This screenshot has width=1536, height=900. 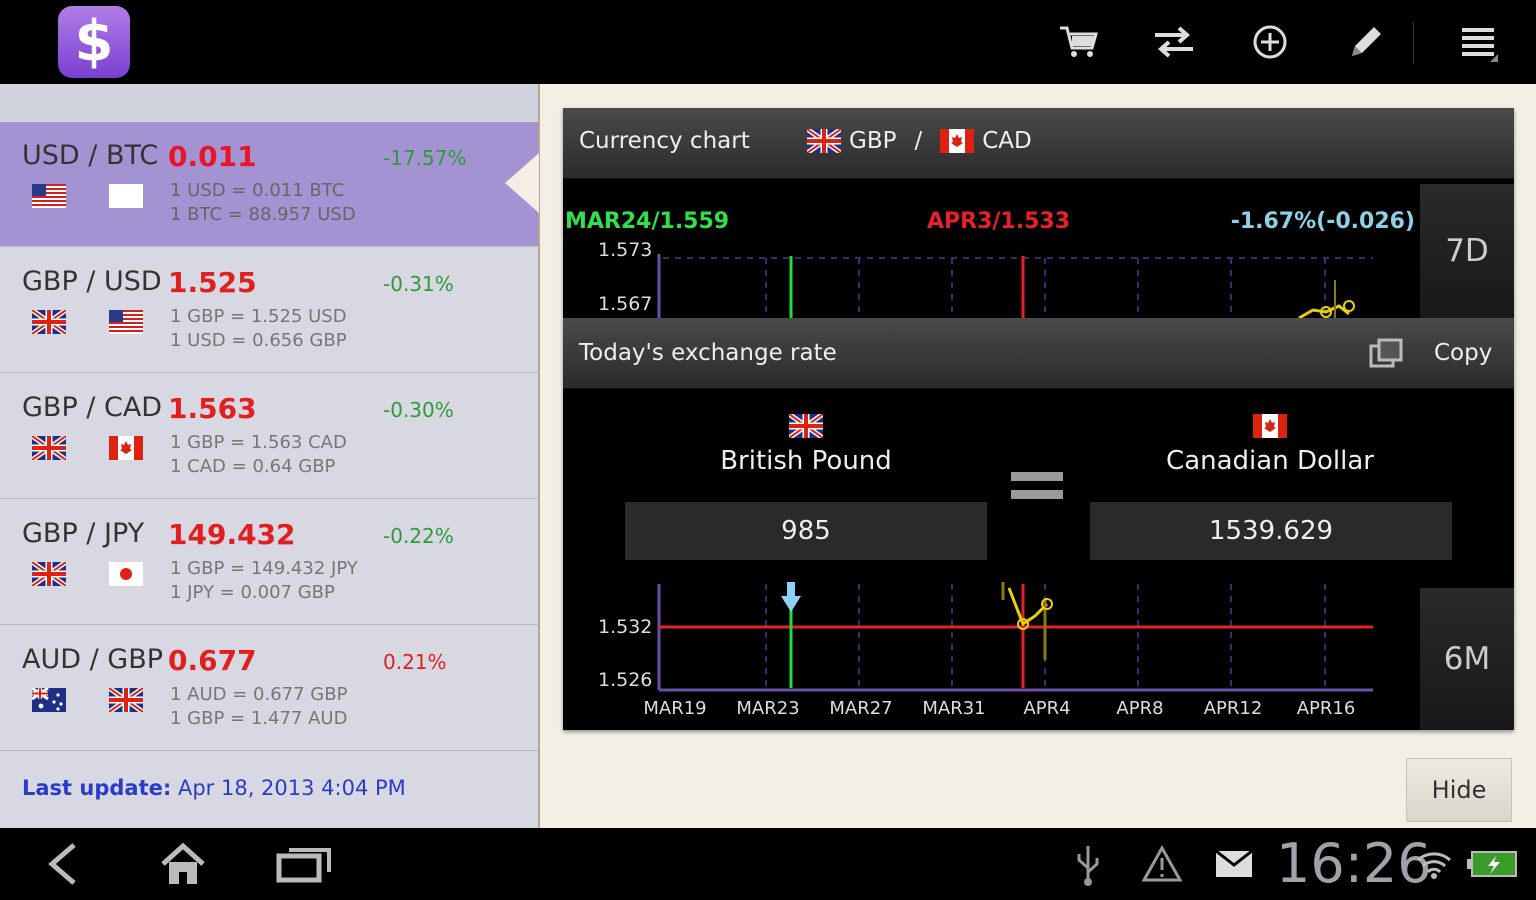 What do you see at coordinates (1038, 353) in the screenshot?
I see `exchange-rate-header: Today's exchange rate Copy` at bounding box center [1038, 353].